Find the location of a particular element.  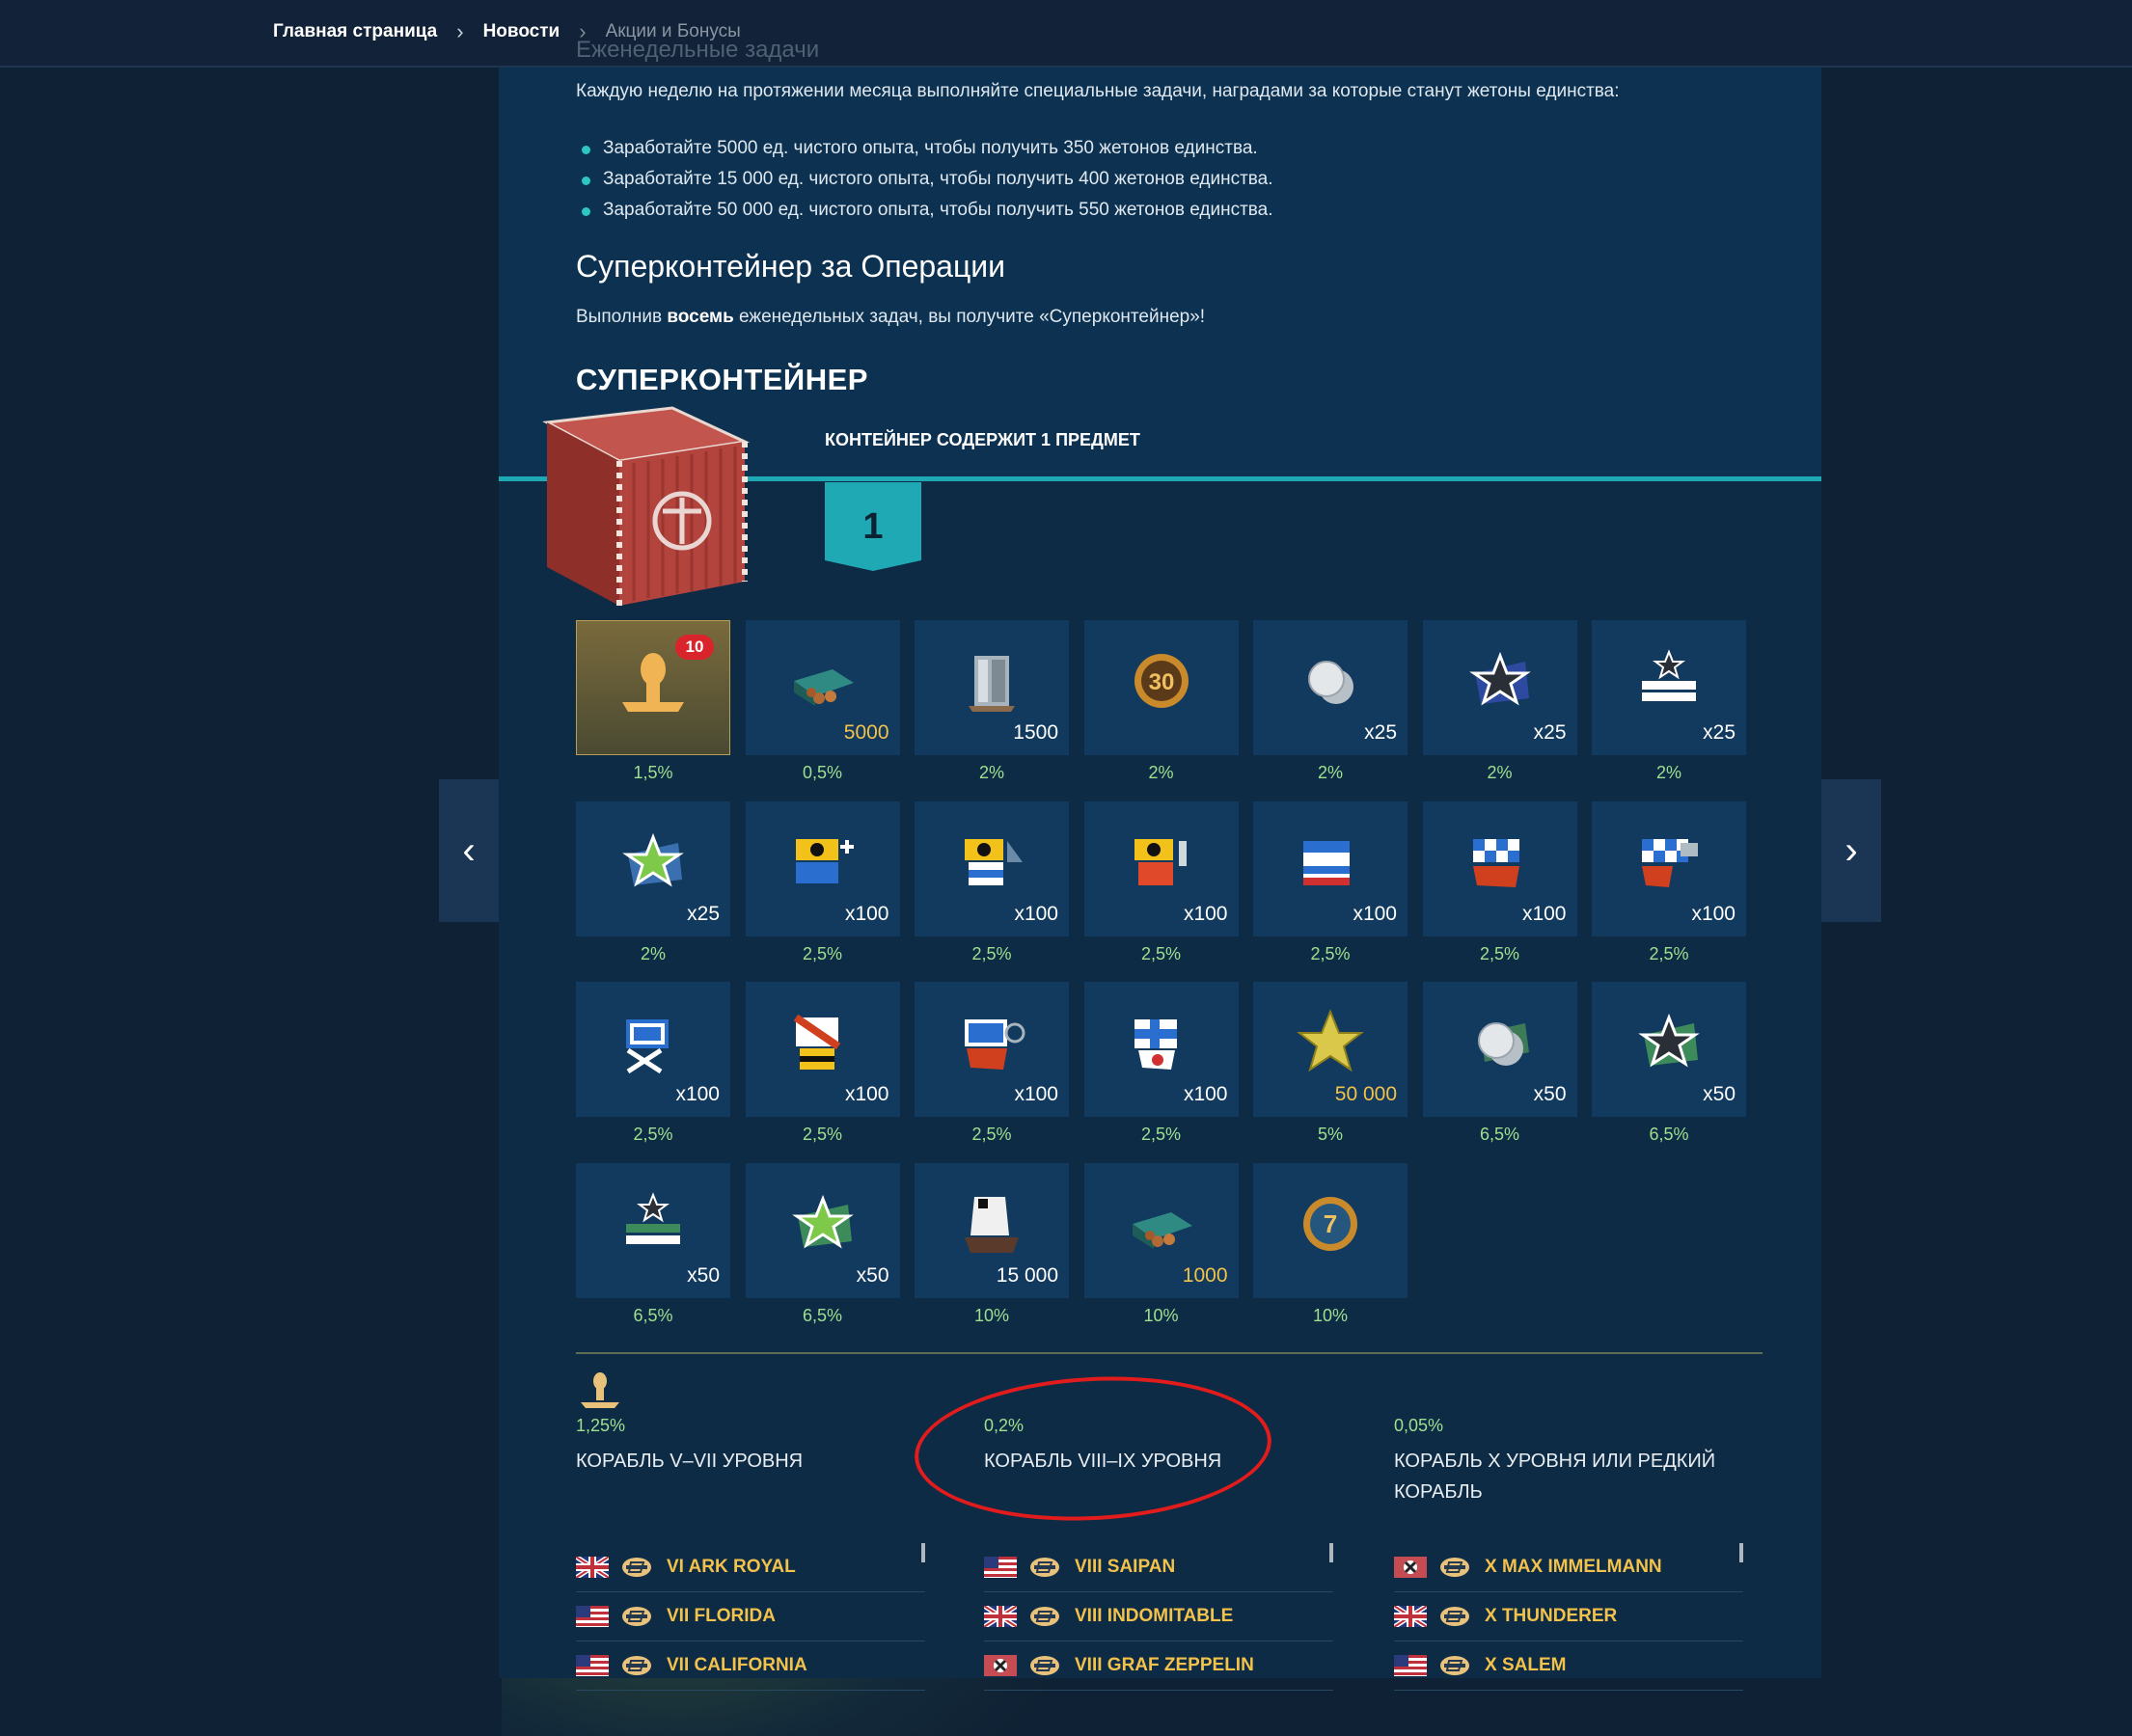

reward-item: 15 000 10% is located at coordinates (992, 1244).